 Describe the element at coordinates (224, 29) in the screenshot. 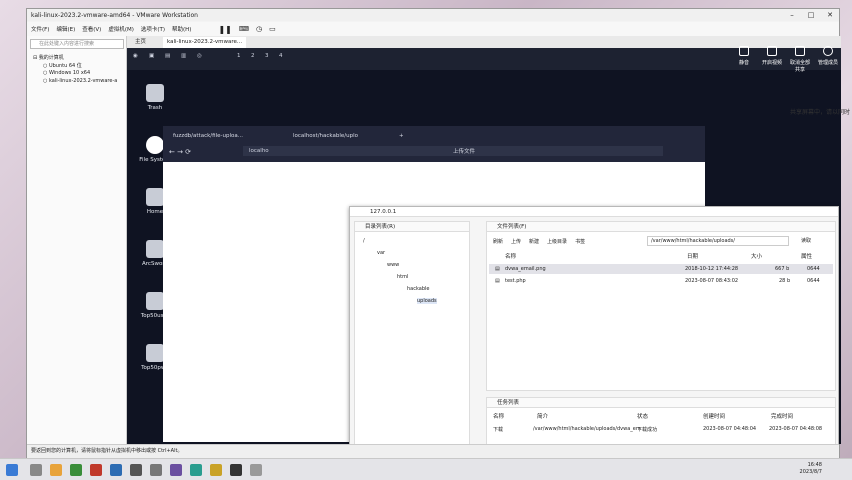

I see `pause-icon: ❚❚` at that location.